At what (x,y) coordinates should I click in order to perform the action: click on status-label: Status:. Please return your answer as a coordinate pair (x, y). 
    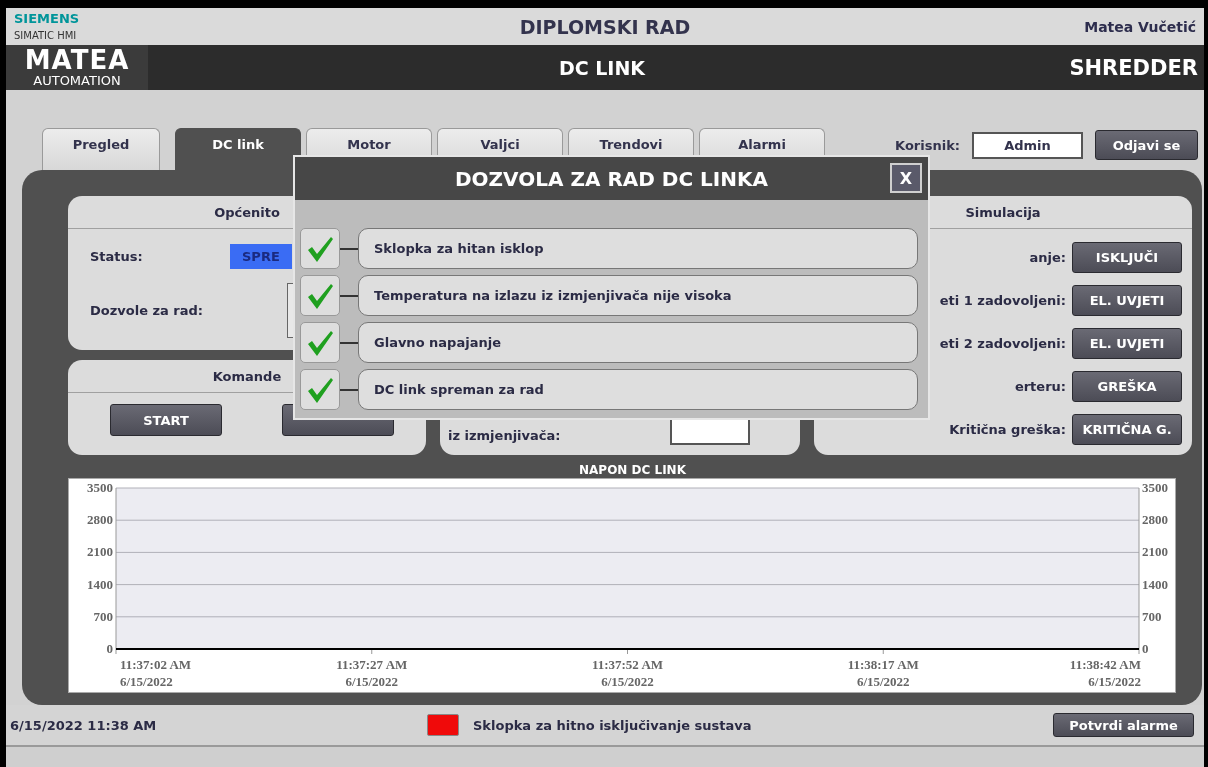
    Looking at the image, I should click on (117, 256).